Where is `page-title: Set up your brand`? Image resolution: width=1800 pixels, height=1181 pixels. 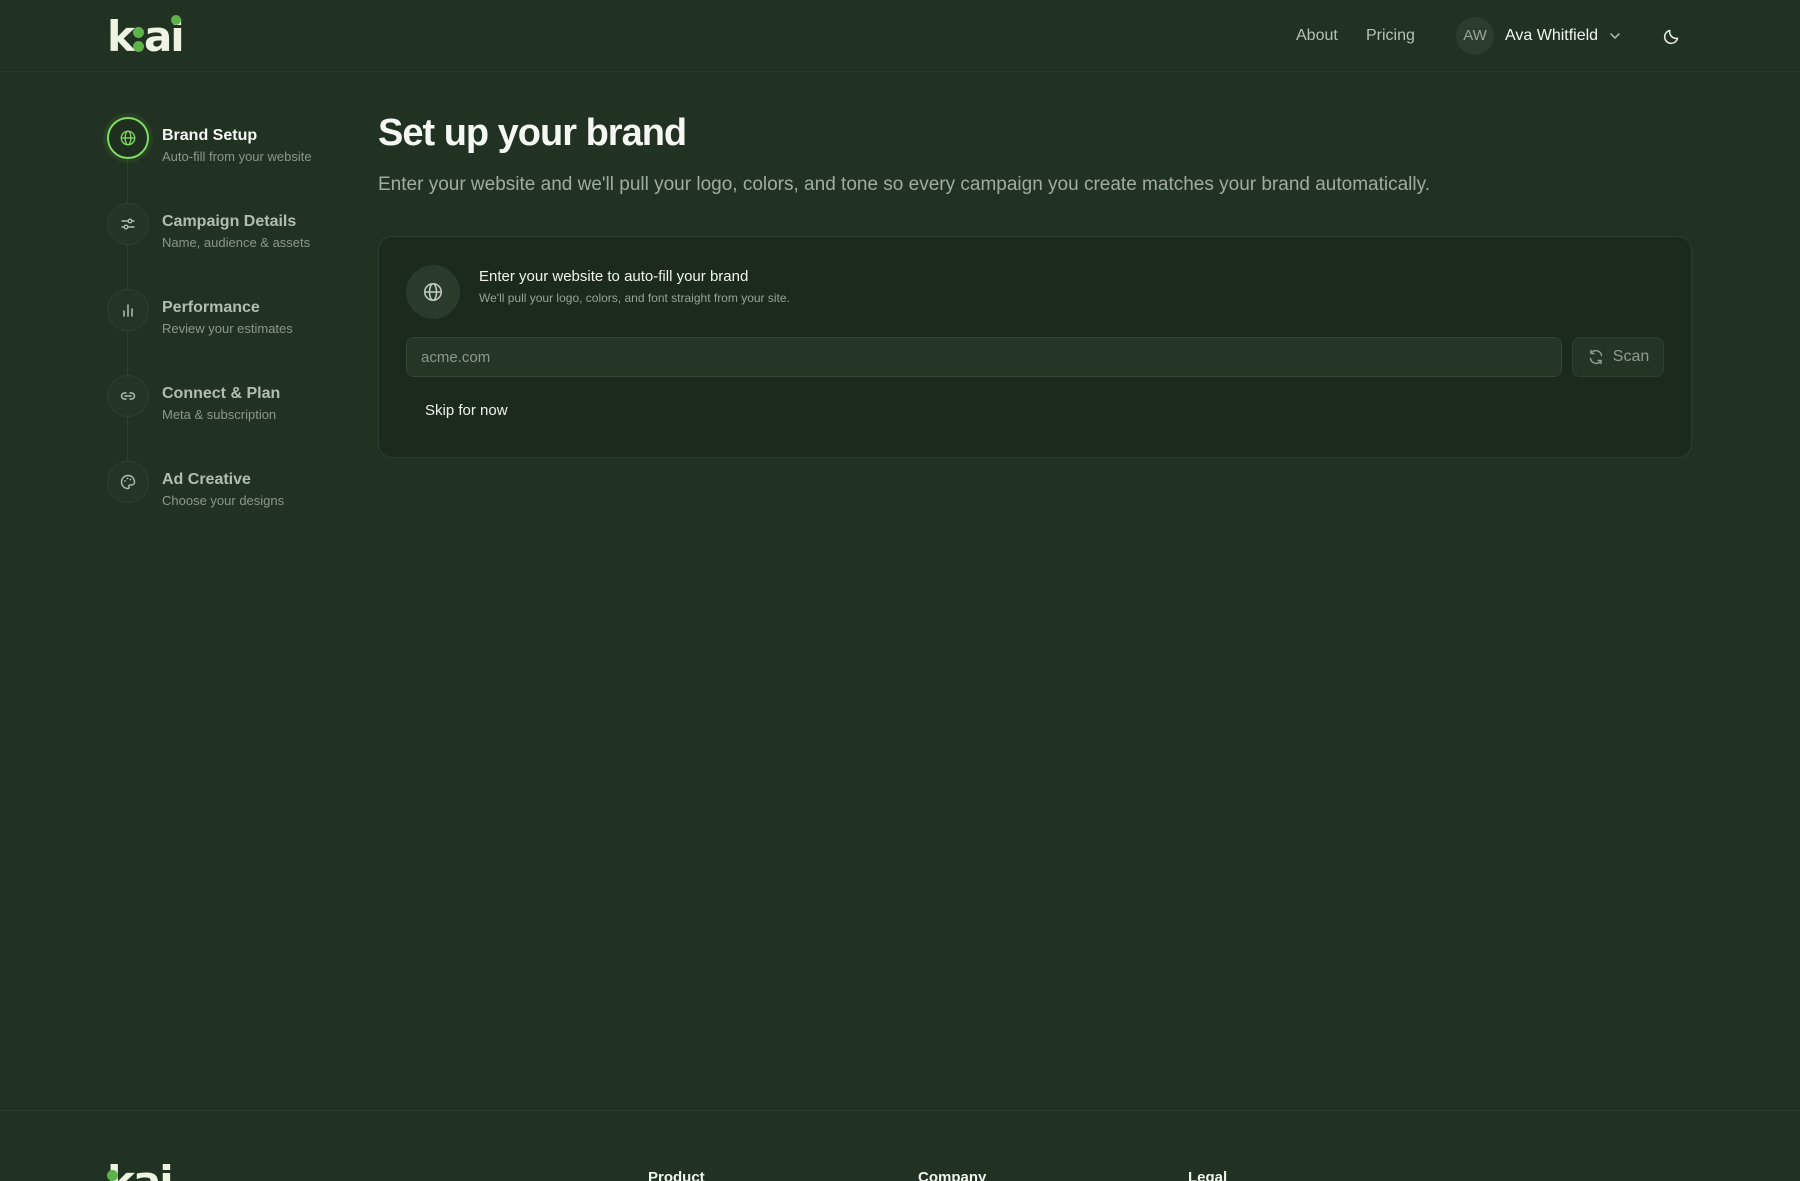 page-title: Set up your brand is located at coordinates (532, 133).